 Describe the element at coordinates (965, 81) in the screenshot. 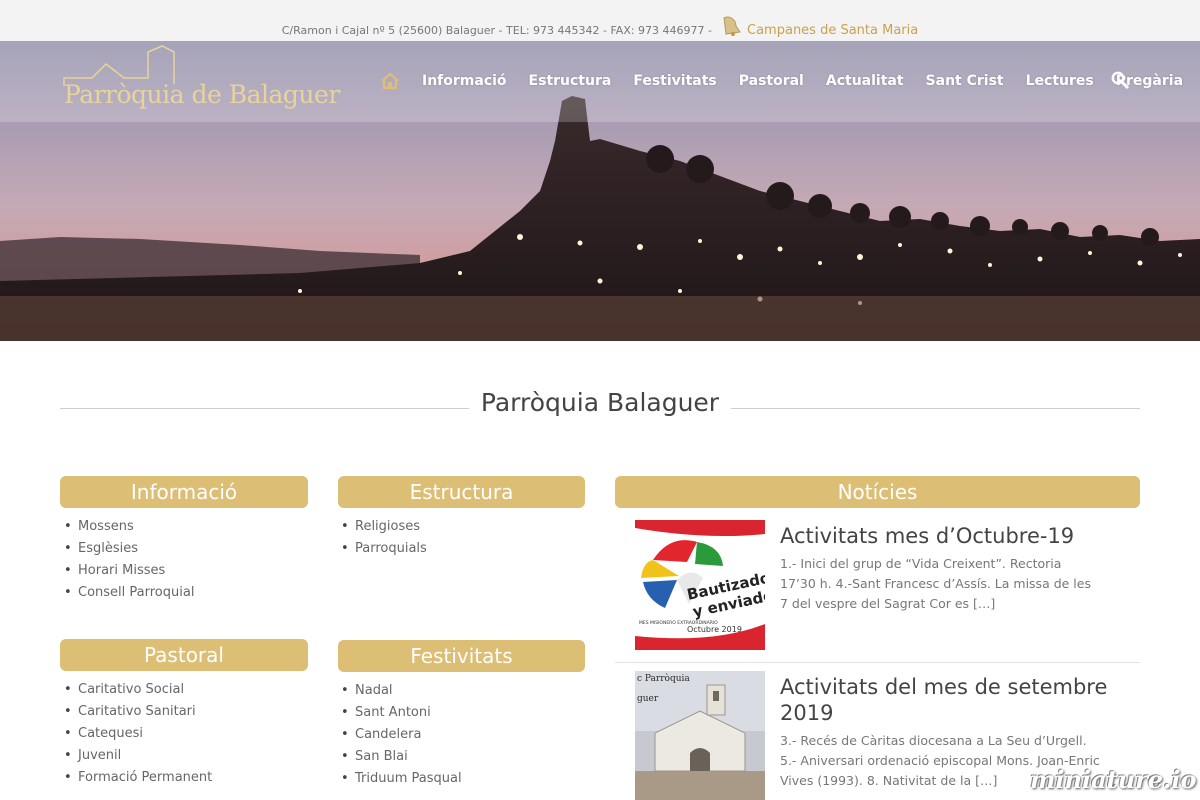

I see `nav-item-sant-crist: Sant Crist` at that location.